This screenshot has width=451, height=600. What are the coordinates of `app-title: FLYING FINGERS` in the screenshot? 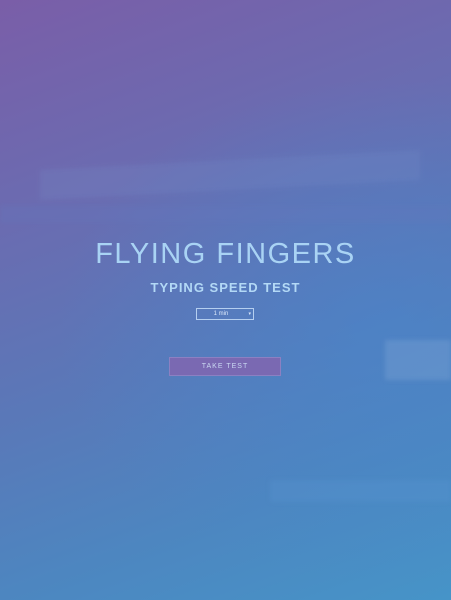 It's located at (225, 254).